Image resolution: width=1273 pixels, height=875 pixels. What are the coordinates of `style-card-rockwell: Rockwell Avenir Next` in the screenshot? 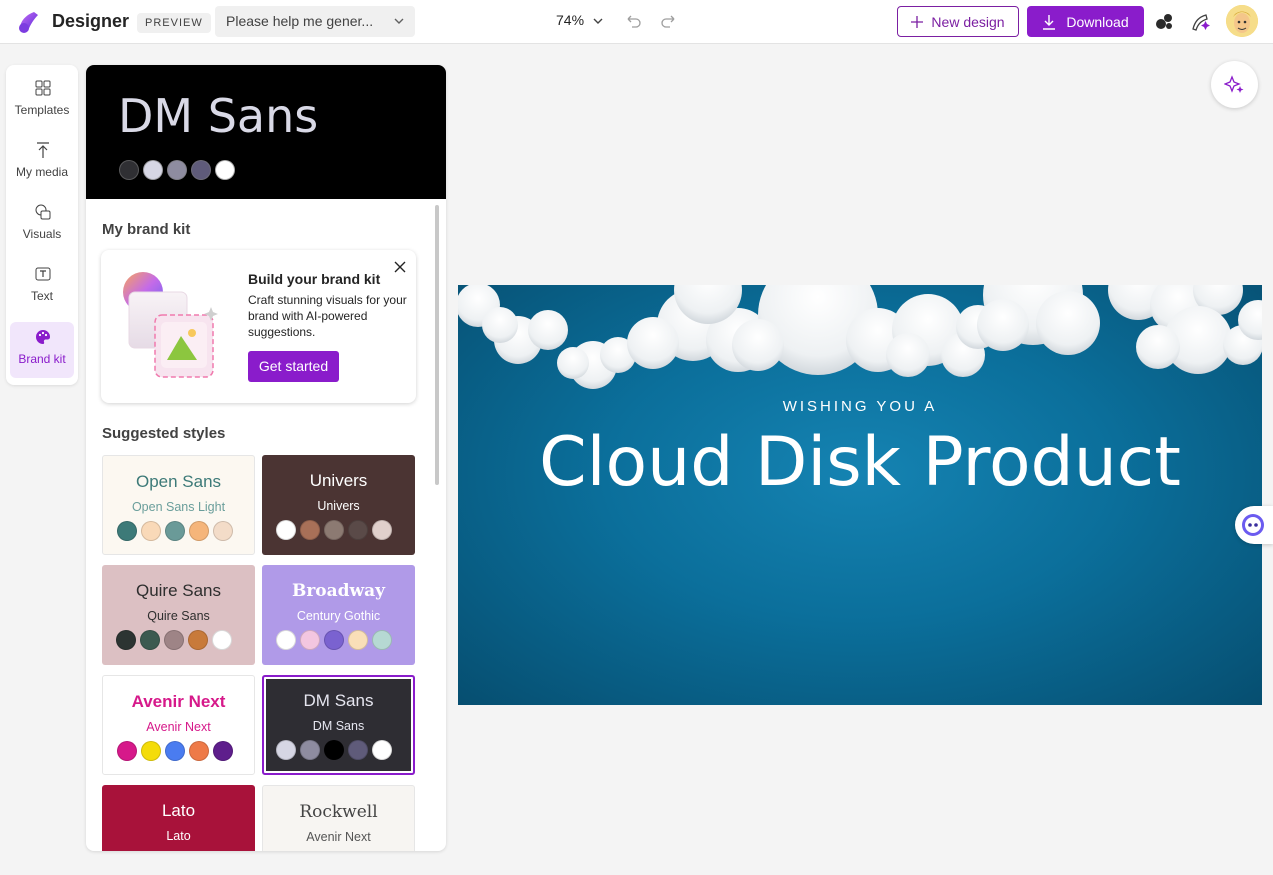 It's located at (338, 818).